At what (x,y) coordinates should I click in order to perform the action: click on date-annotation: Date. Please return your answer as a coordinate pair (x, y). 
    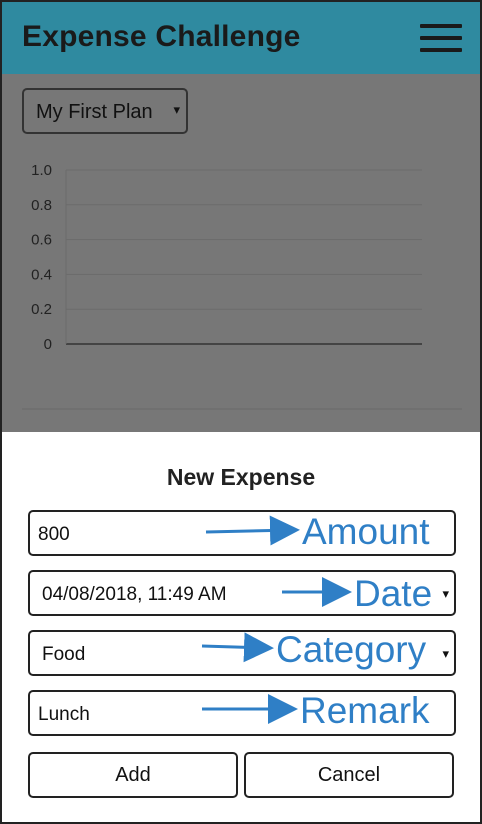
    Looking at the image, I should click on (393, 593).